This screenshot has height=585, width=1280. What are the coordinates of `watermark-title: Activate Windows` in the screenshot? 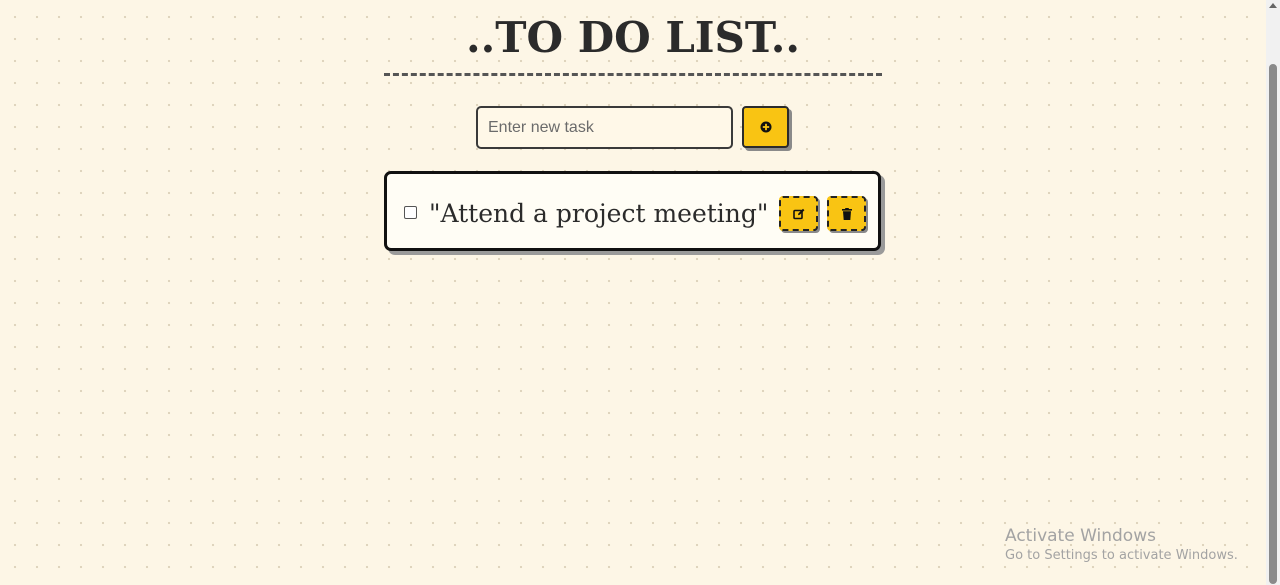 It's located at (1080, 536).